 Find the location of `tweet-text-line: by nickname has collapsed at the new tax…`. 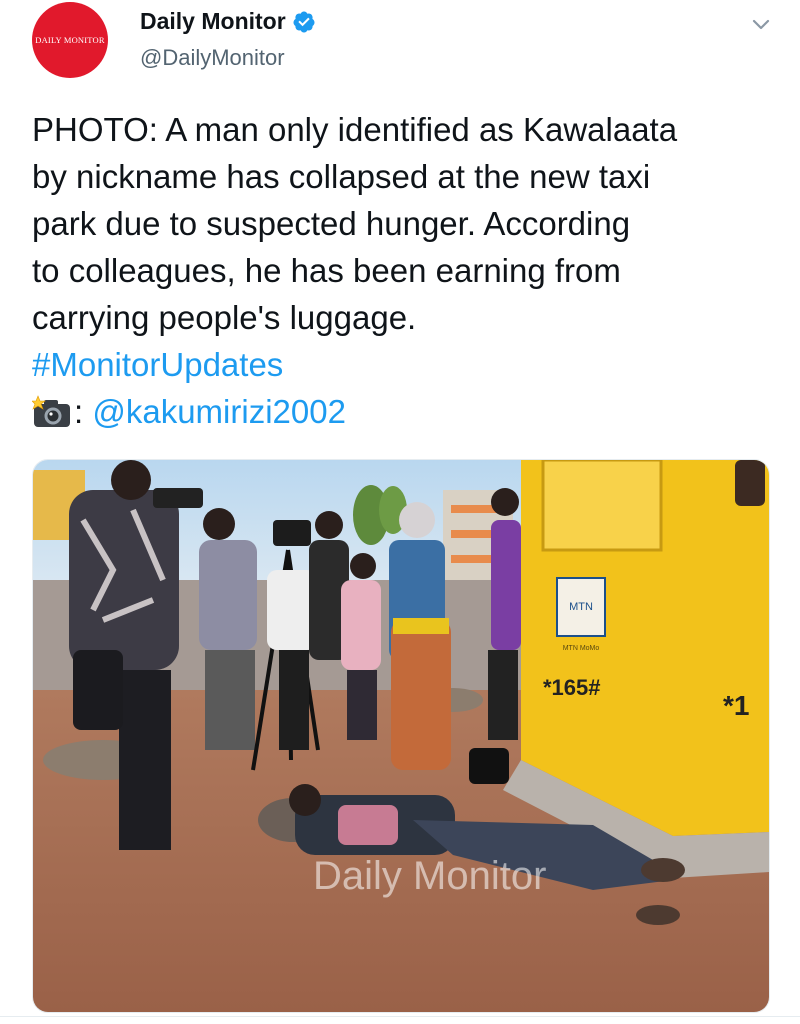

tweet-text-line: by nickname has collapsed at the new tax… is located at coordinates (341, 176).